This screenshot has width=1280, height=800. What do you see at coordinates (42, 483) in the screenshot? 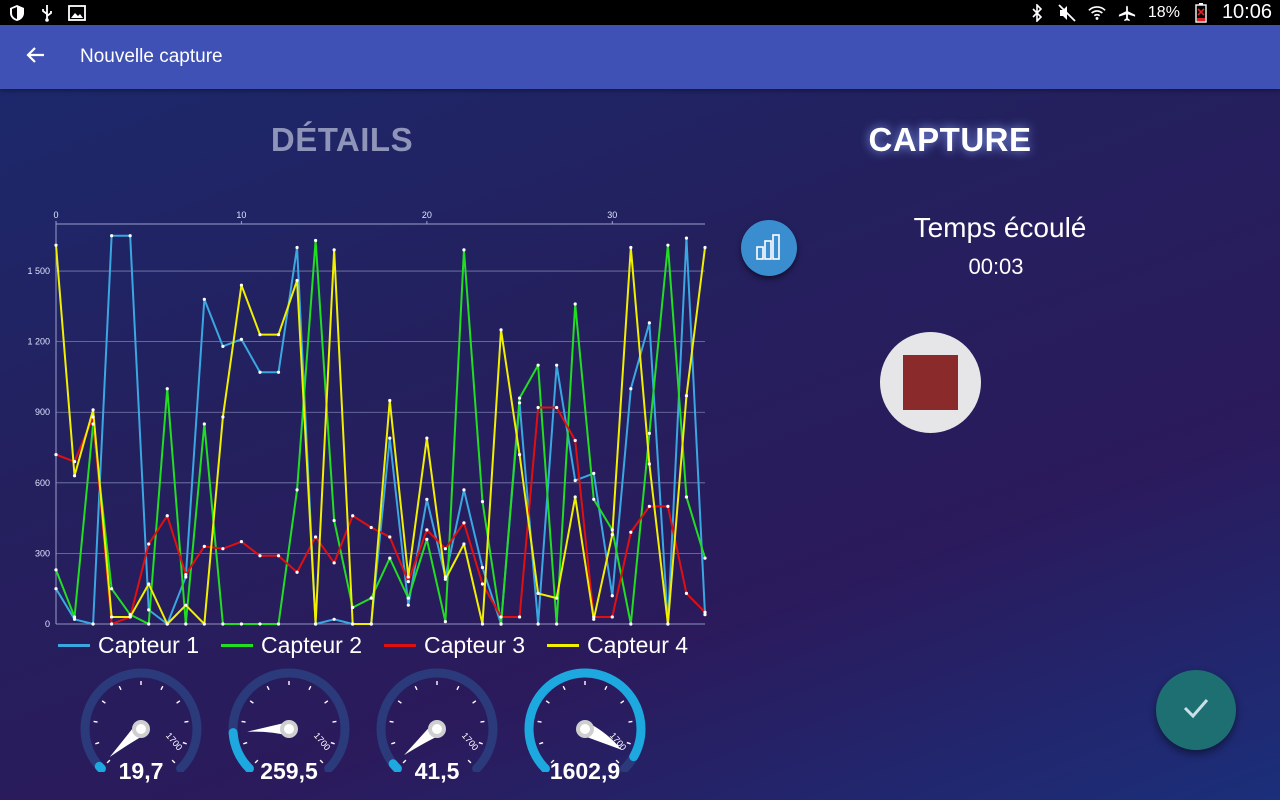
I see `y-tick-label: 600` at bounding box center [42, 483].